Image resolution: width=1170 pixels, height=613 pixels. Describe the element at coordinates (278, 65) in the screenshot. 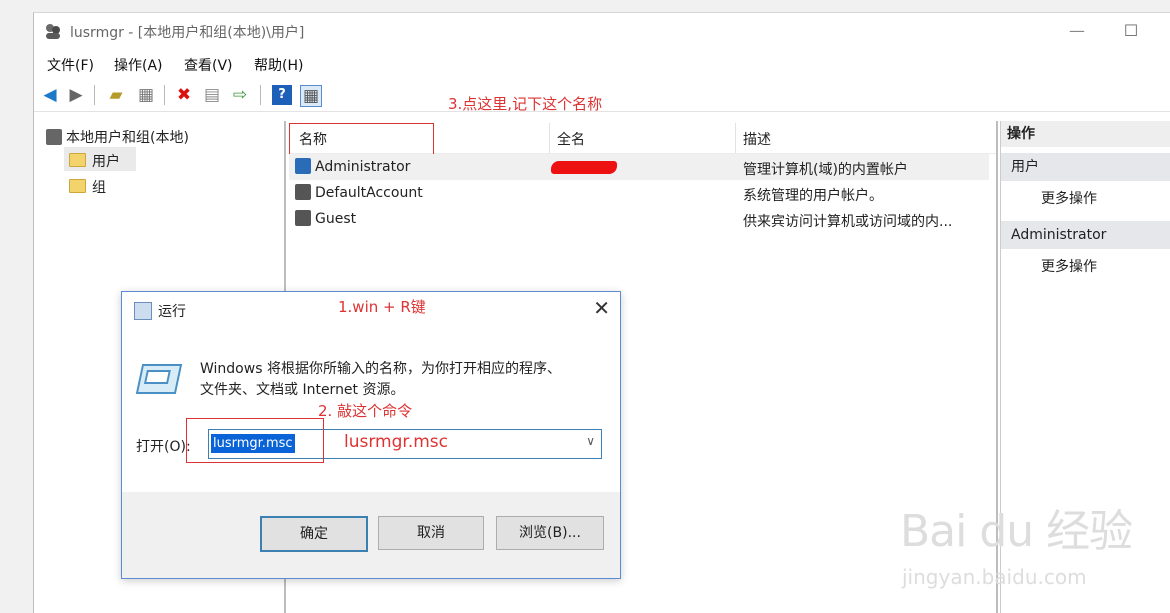

I see `menu-help: 帮助(H)` at that location.